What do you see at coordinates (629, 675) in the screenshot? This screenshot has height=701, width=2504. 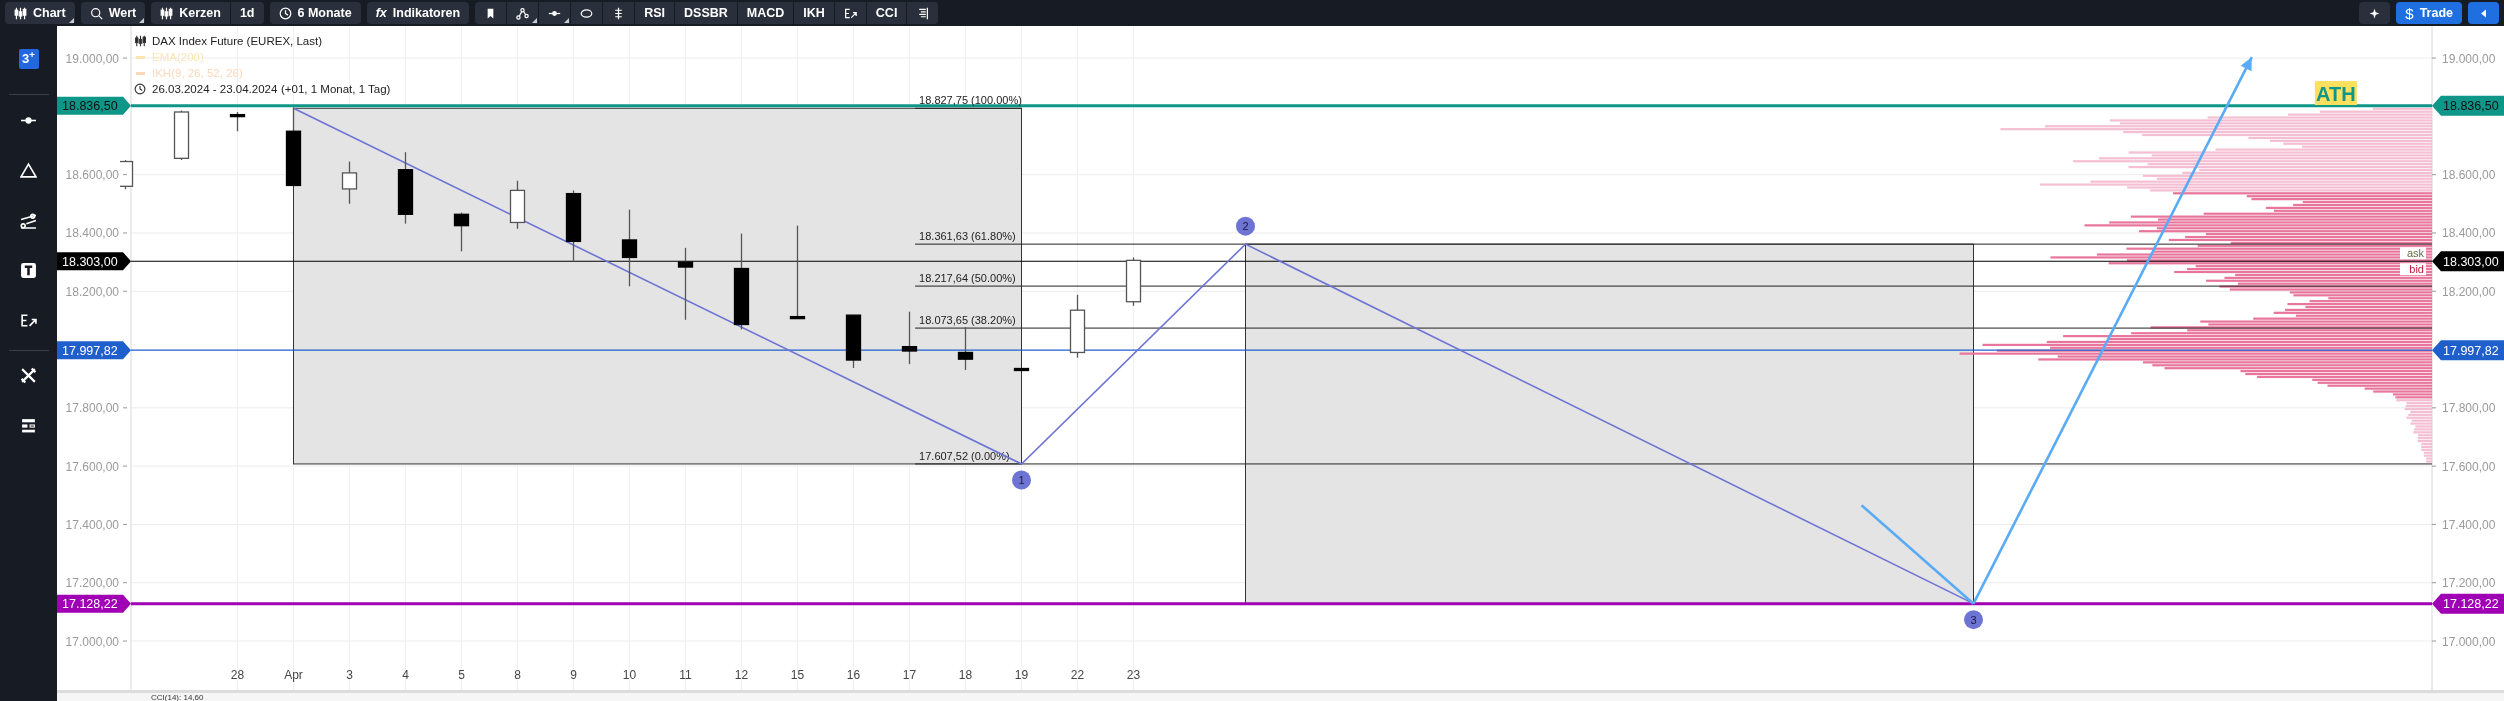 I see `axis-label: 10` at bounding box center [629, 675].